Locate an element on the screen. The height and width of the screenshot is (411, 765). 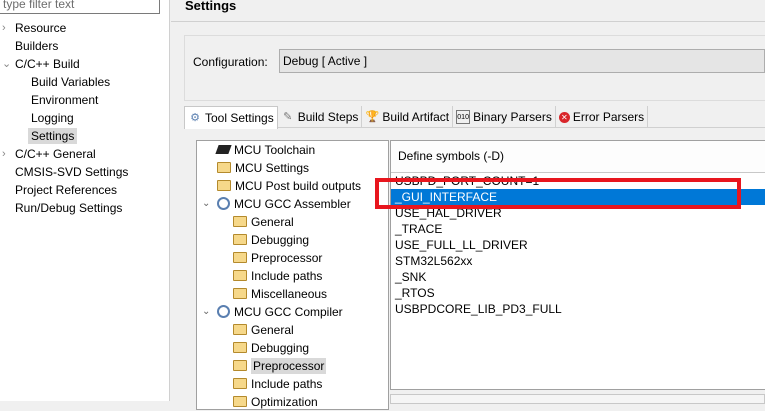
configuration-group: Configuration: Debug [ Active ] is located at coordinates (474, 68).